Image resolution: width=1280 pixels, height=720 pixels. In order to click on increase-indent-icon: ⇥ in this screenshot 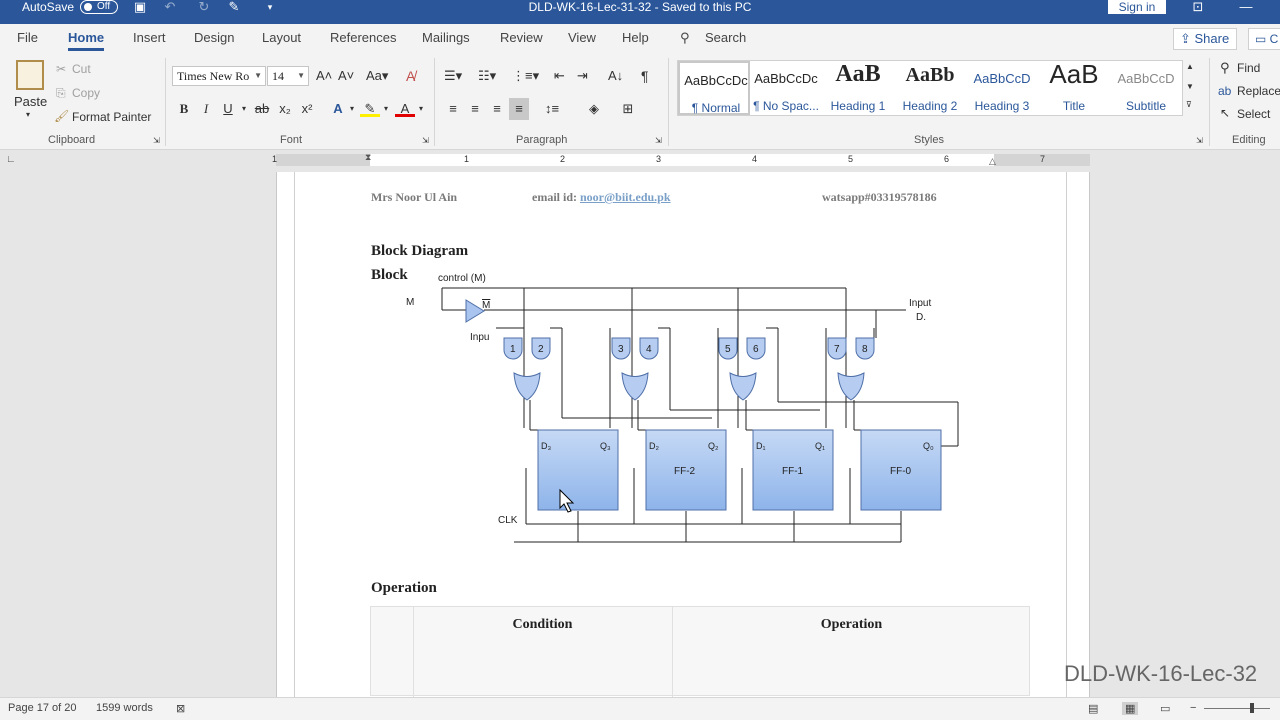, I will do `click(582, 76)`.